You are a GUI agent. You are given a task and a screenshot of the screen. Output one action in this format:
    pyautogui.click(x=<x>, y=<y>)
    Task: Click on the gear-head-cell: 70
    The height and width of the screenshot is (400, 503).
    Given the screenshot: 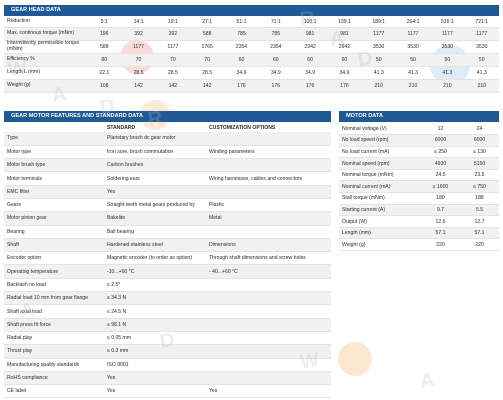 What is the action you would take?
    pyautogui.click(x=172, y=60)
    